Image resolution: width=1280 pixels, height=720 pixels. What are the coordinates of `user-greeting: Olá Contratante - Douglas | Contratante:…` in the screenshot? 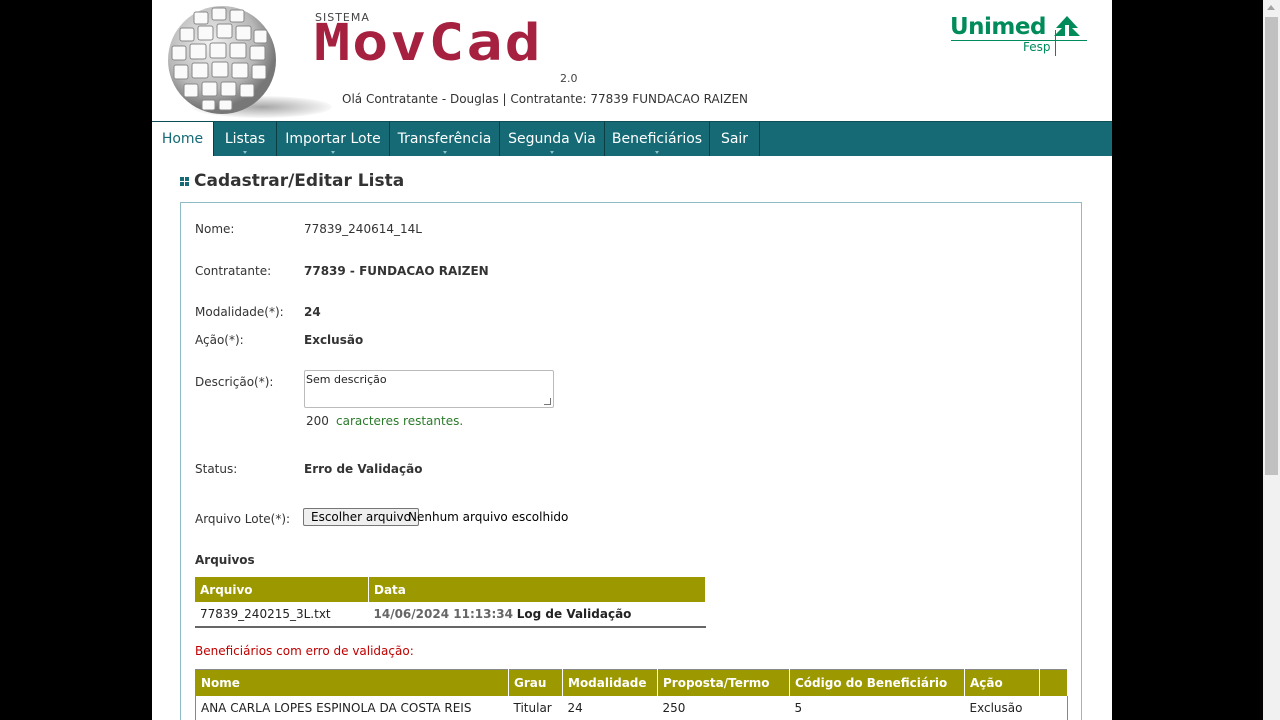 It's located at (545, 99).